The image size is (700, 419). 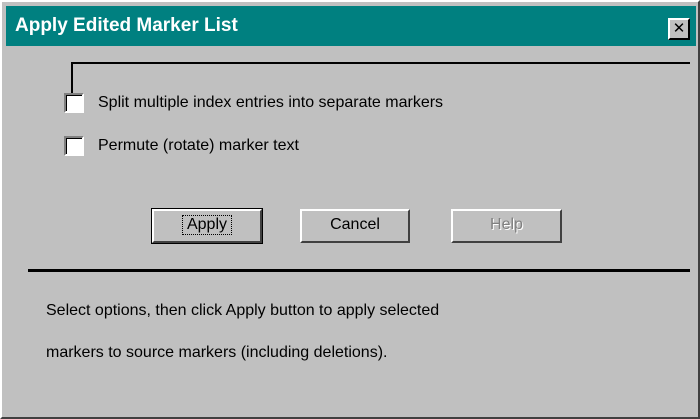 What do you see at coordinates (380, 63) in the screenshot?
I see `callout-line-horizontal` at bounding box center [380, 63].